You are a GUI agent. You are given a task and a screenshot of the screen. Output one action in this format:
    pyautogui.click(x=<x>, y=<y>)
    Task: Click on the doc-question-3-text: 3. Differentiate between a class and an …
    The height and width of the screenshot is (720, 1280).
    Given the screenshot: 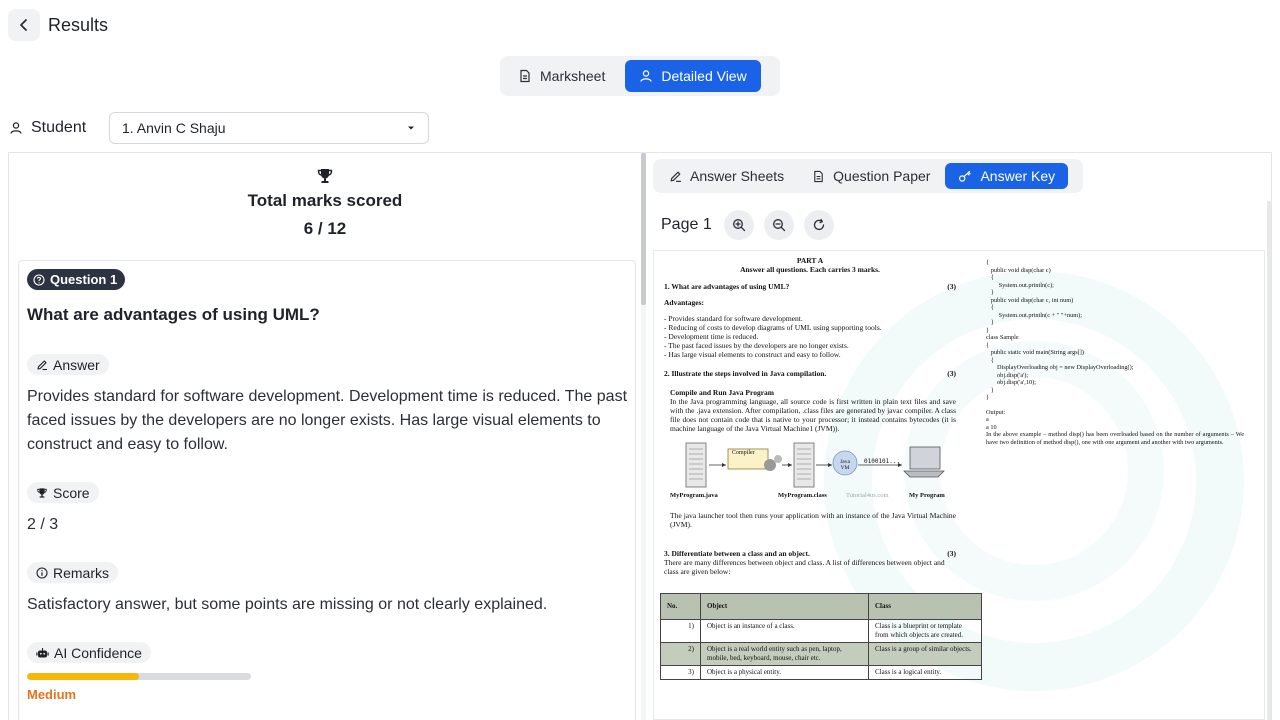 What is the action you would take?
    pyautogui.click(x=737, y=553)
    